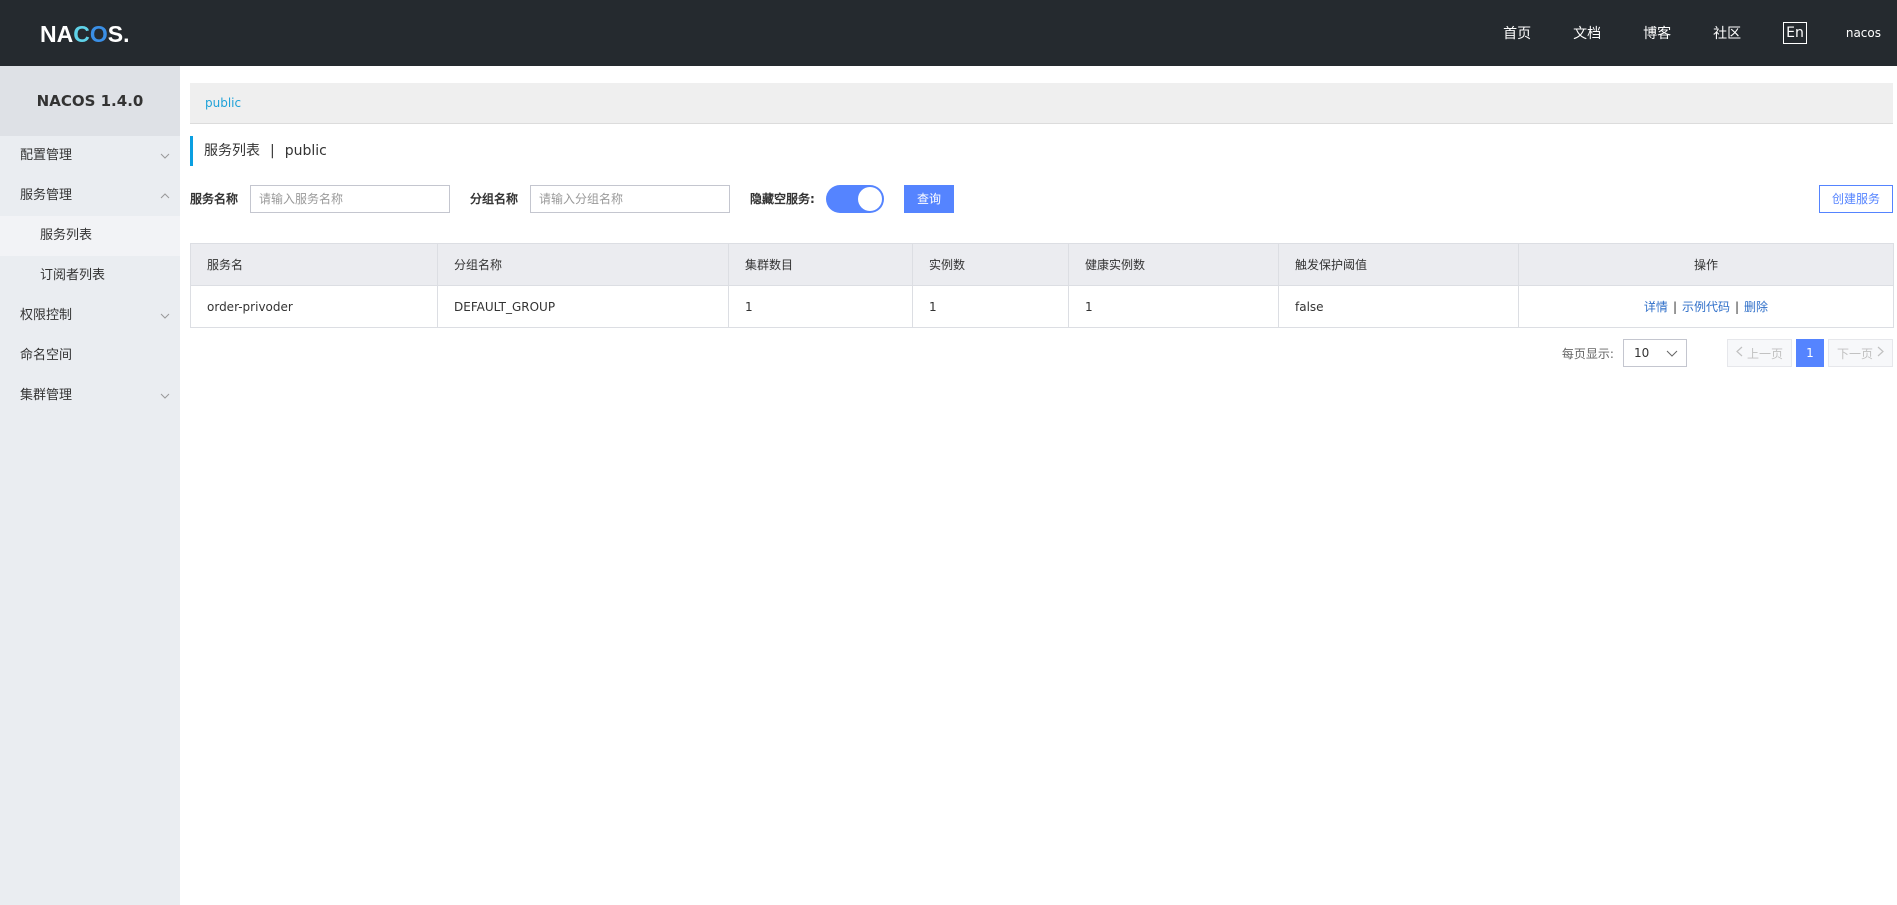  I want to click on sidebar-item-label: 集群管理, so click(46, 395).